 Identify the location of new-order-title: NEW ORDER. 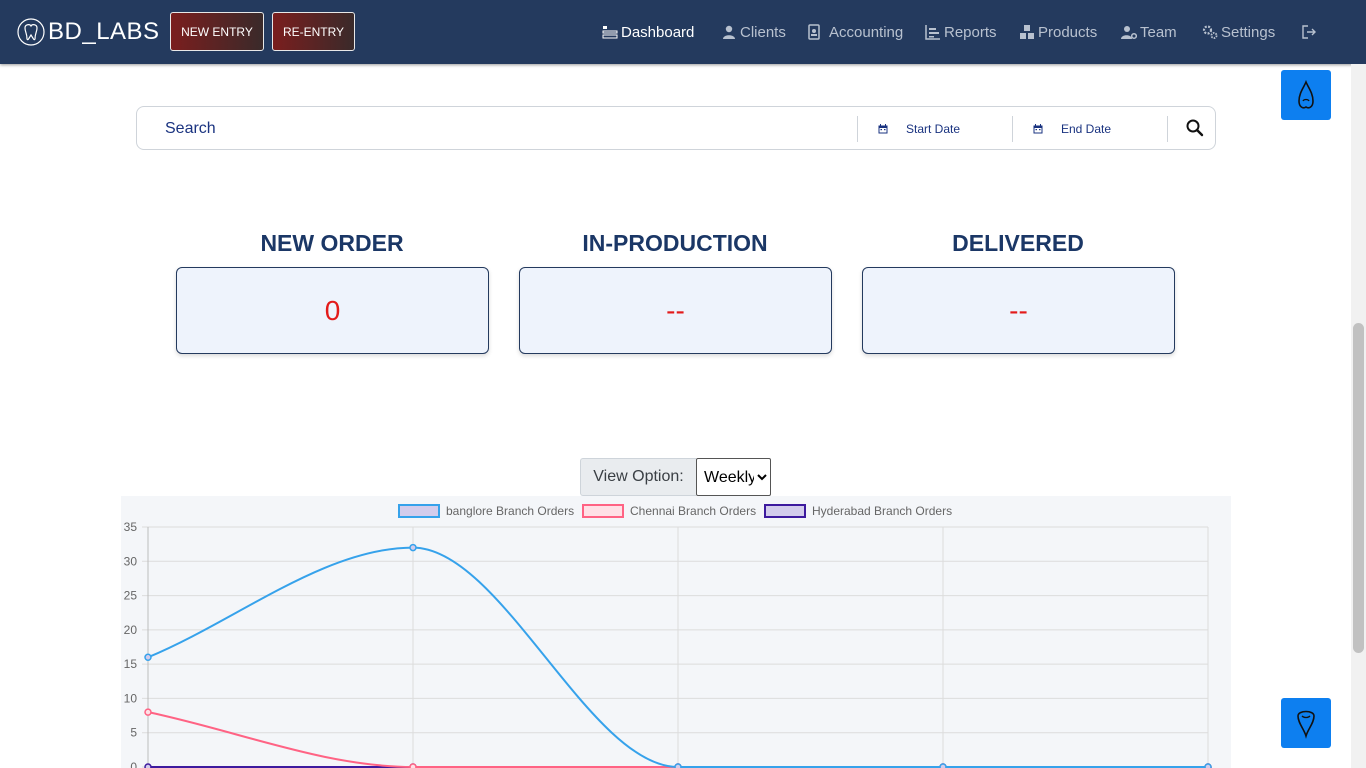
(332, 243).